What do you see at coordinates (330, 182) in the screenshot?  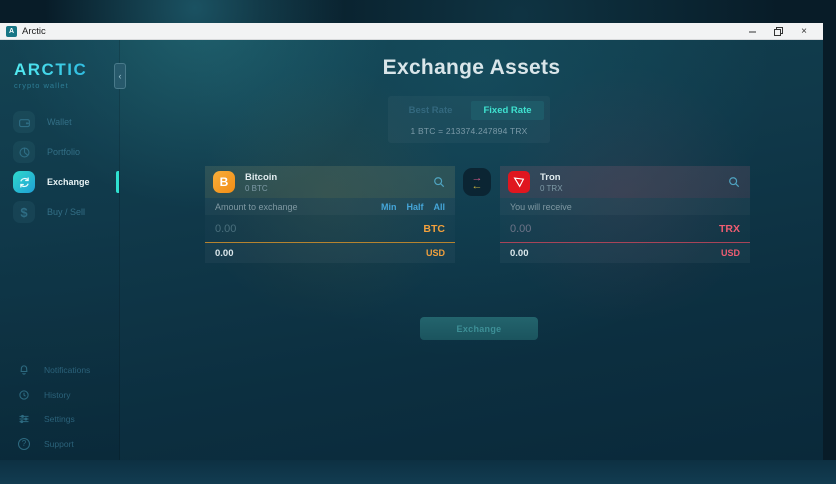 I see `from-asset-header: B Bitcoin 0 BTC` at bounding box center [330, 182].